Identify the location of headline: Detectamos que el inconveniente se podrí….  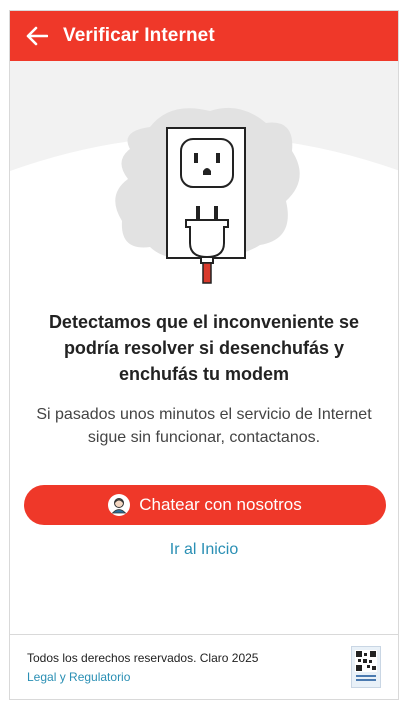
(204, 348).